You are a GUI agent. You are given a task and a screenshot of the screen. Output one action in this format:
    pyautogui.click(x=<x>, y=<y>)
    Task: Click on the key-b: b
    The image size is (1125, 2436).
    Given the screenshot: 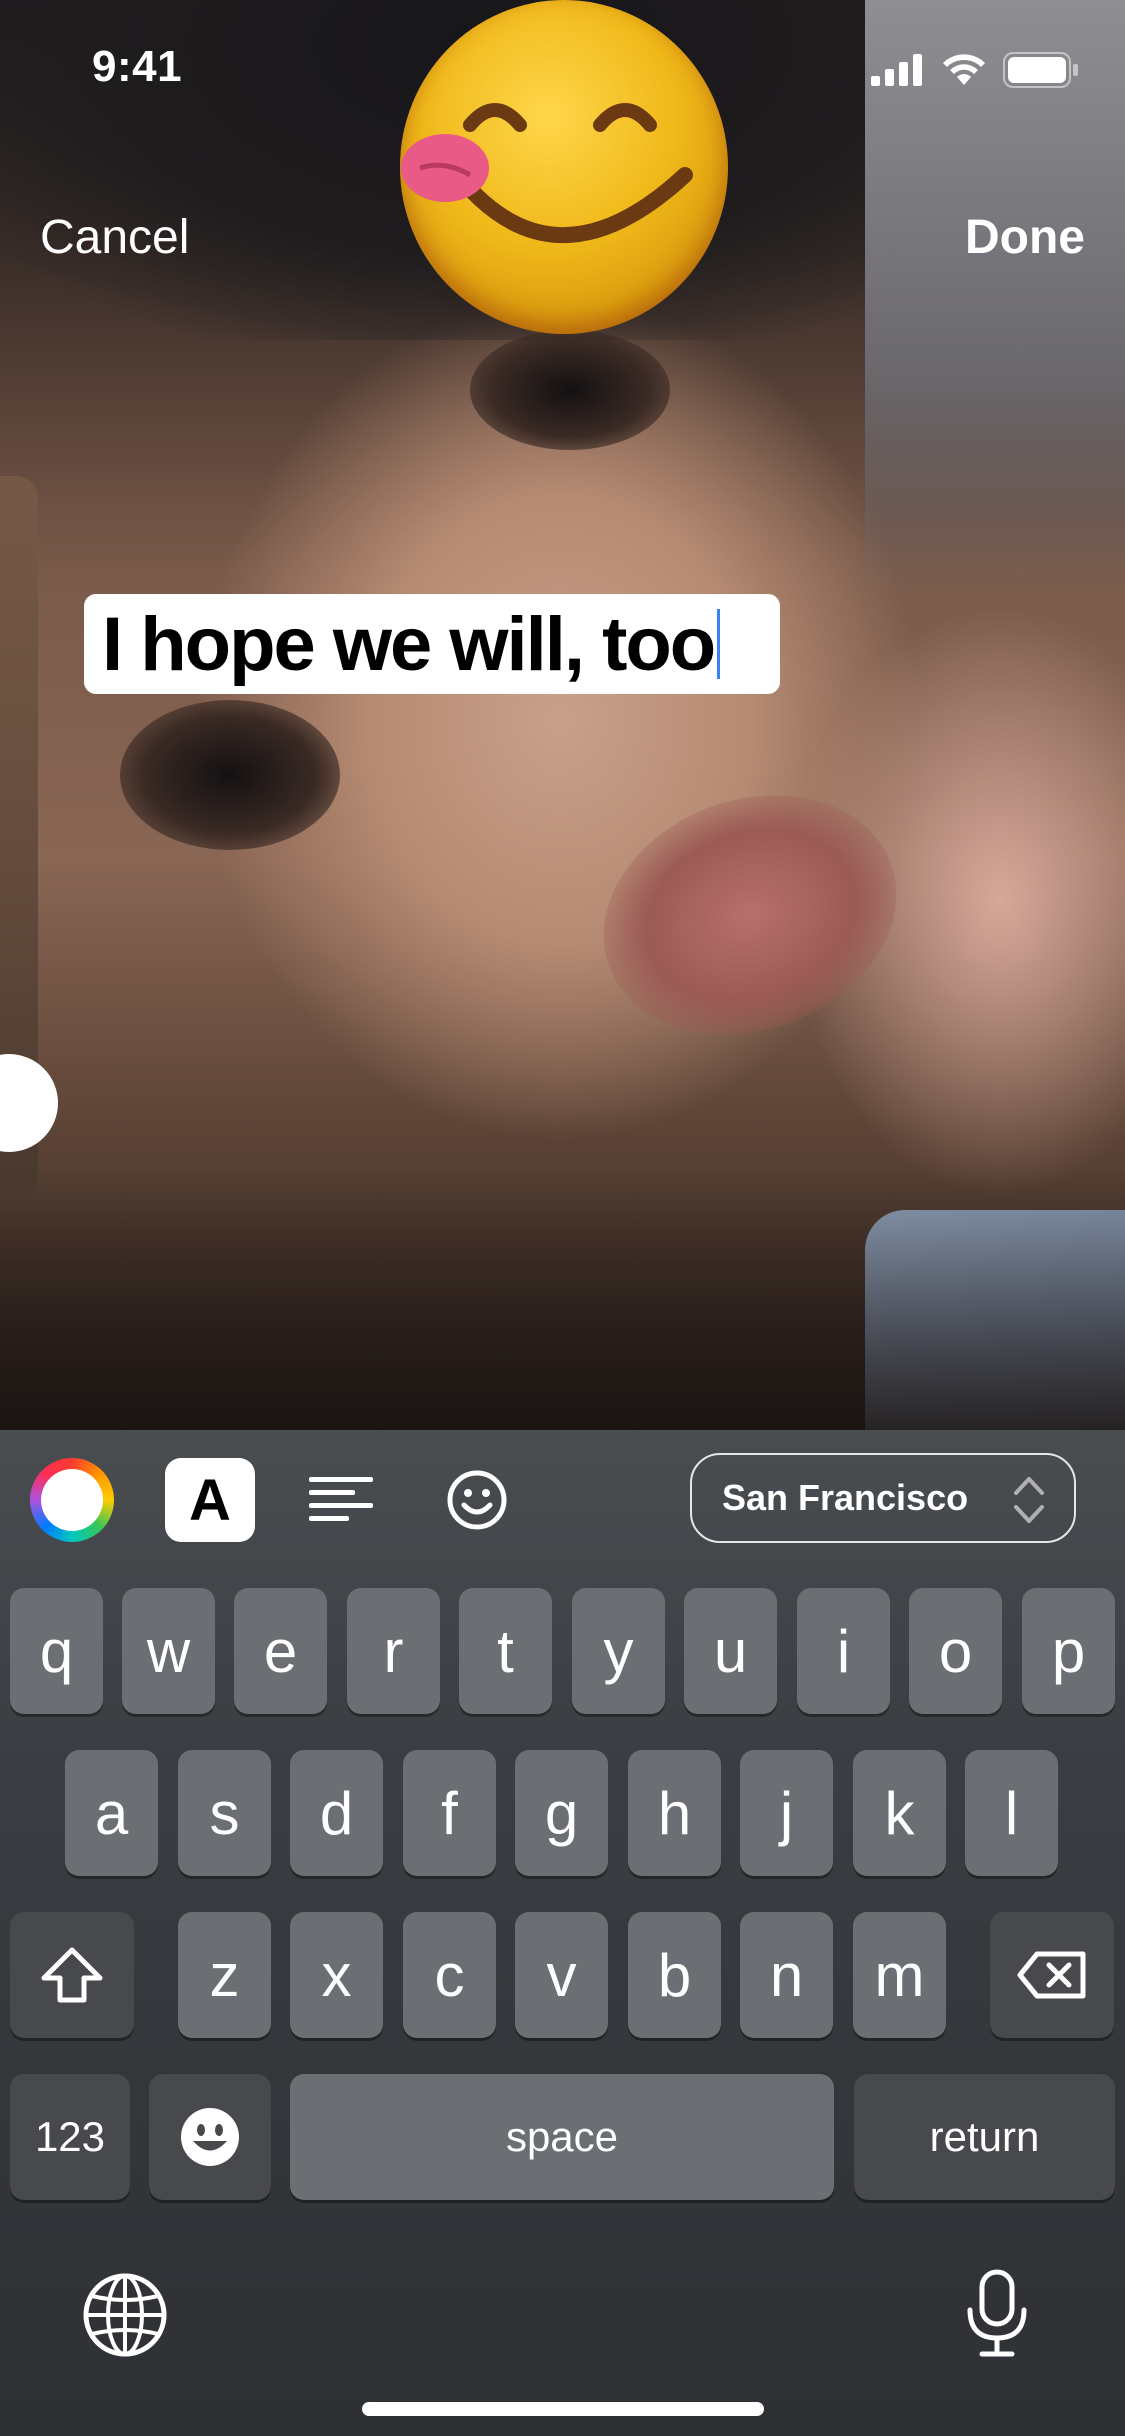 What is the action you would take?
    pyautogui.click(x=674, y=1975)
    